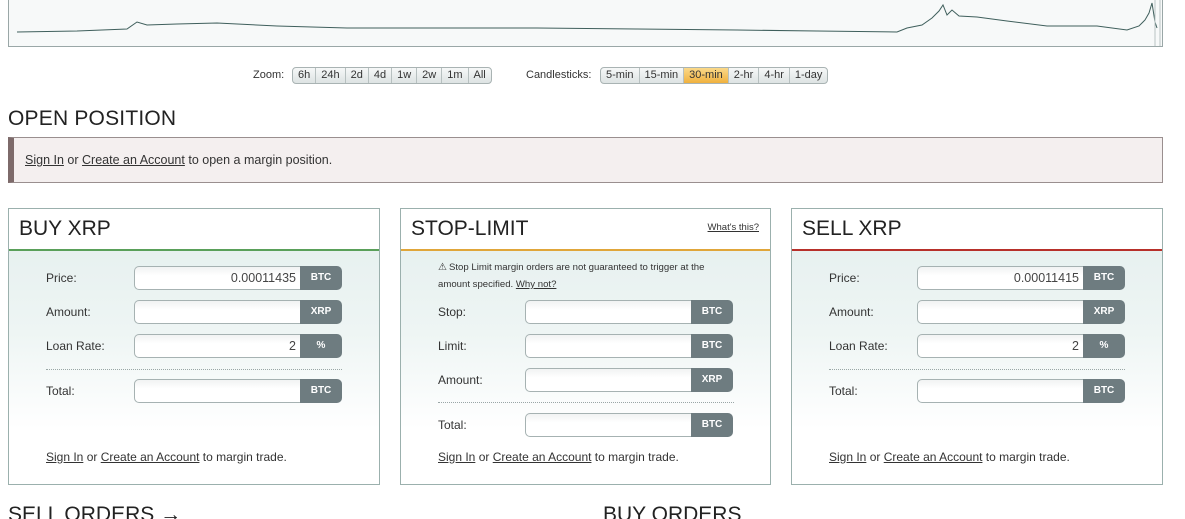 This screenshot has height=519, width=1185. What do you see at coordinates (977, 369) in the screenshot?
I see `sell-divider` at bounding box center [977, 369].